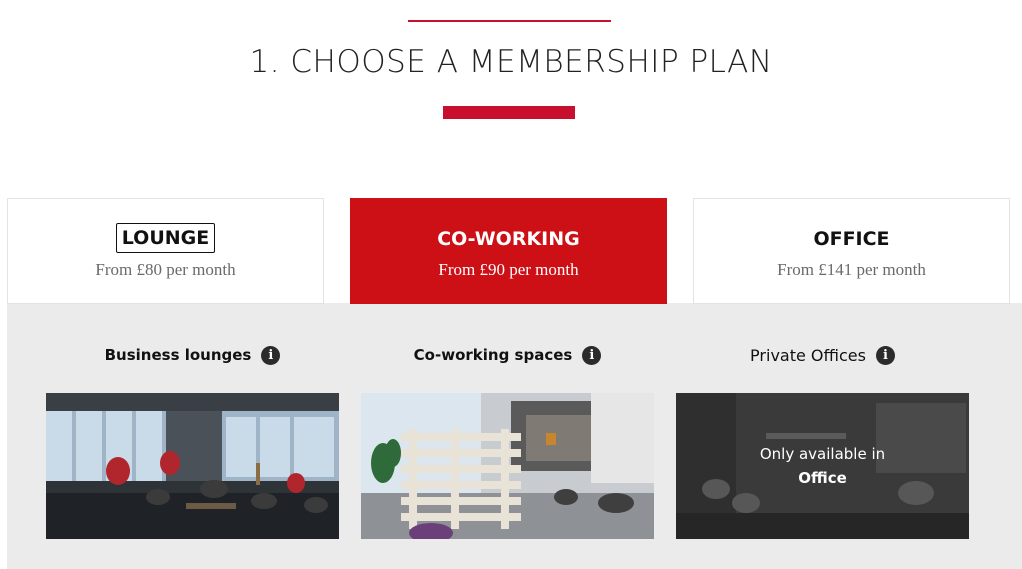  What do you see at coordinates (851, 251) in the screenshot?
I see `plan-tab-office: OFFICE From £141 per month` at bounding box center [851, 251].